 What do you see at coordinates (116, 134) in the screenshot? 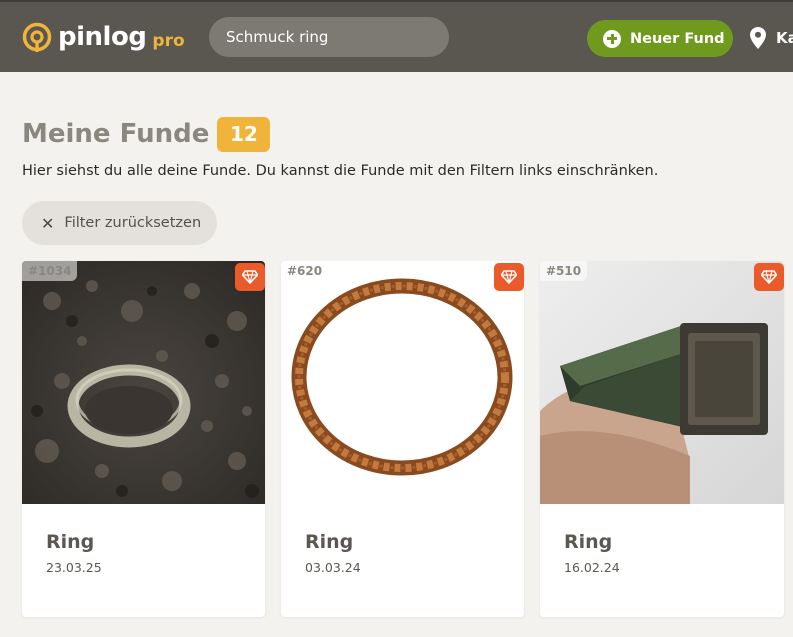
I see `page-title: Meine Funde` at bounding box center [116, 134].